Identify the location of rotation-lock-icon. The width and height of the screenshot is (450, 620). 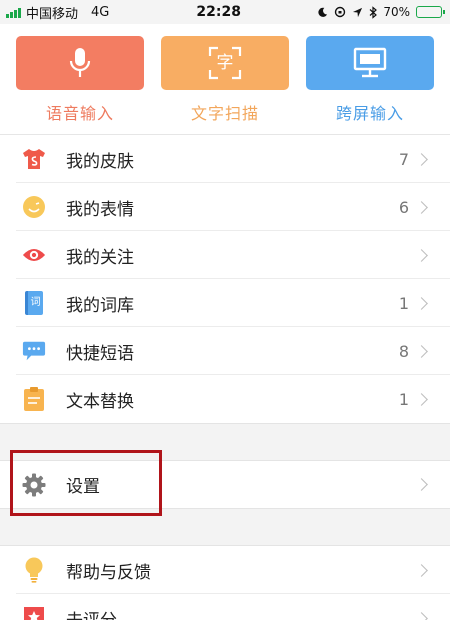
(340, 12).